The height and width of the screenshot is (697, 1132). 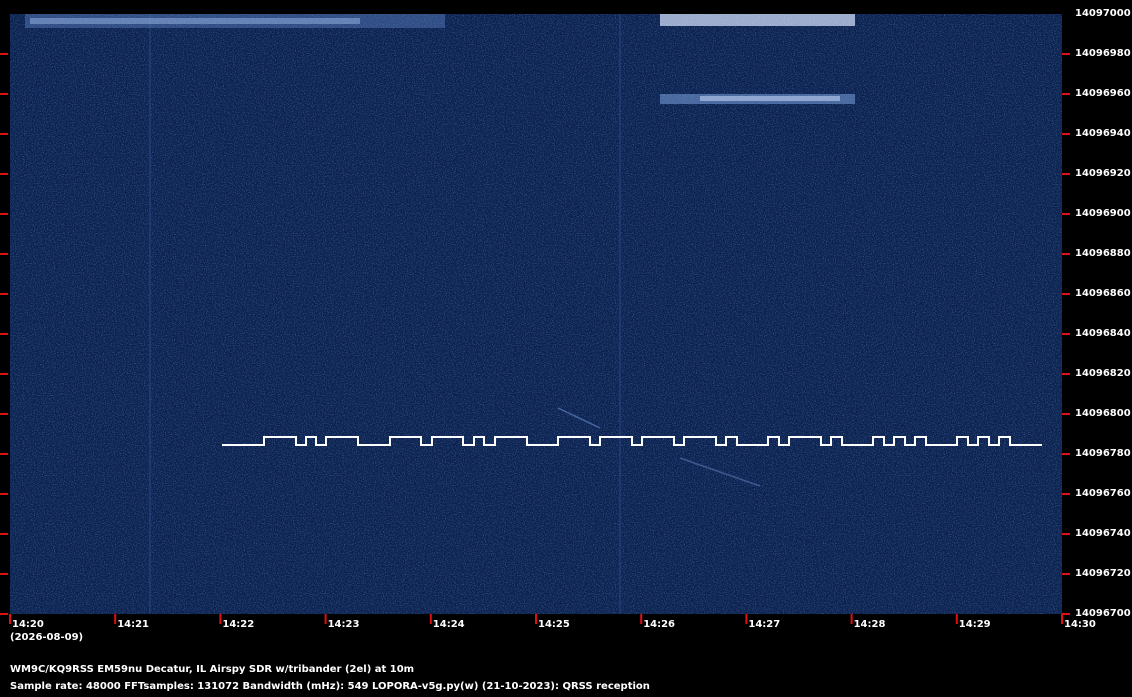 What do you see at coordinates (1103, 333) in the screenshot?
I see `y-axis-label: 14096840` at bounding box center [1103, 333].